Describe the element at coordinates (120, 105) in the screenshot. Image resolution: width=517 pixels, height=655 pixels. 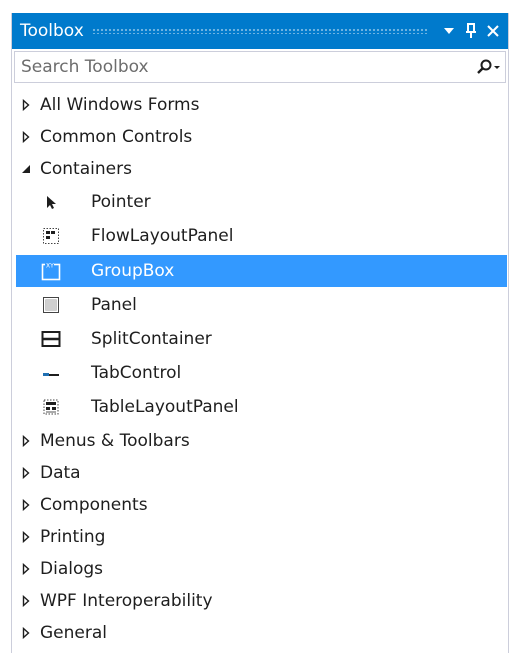
I see `group-label: All Windows Forms` at that location.